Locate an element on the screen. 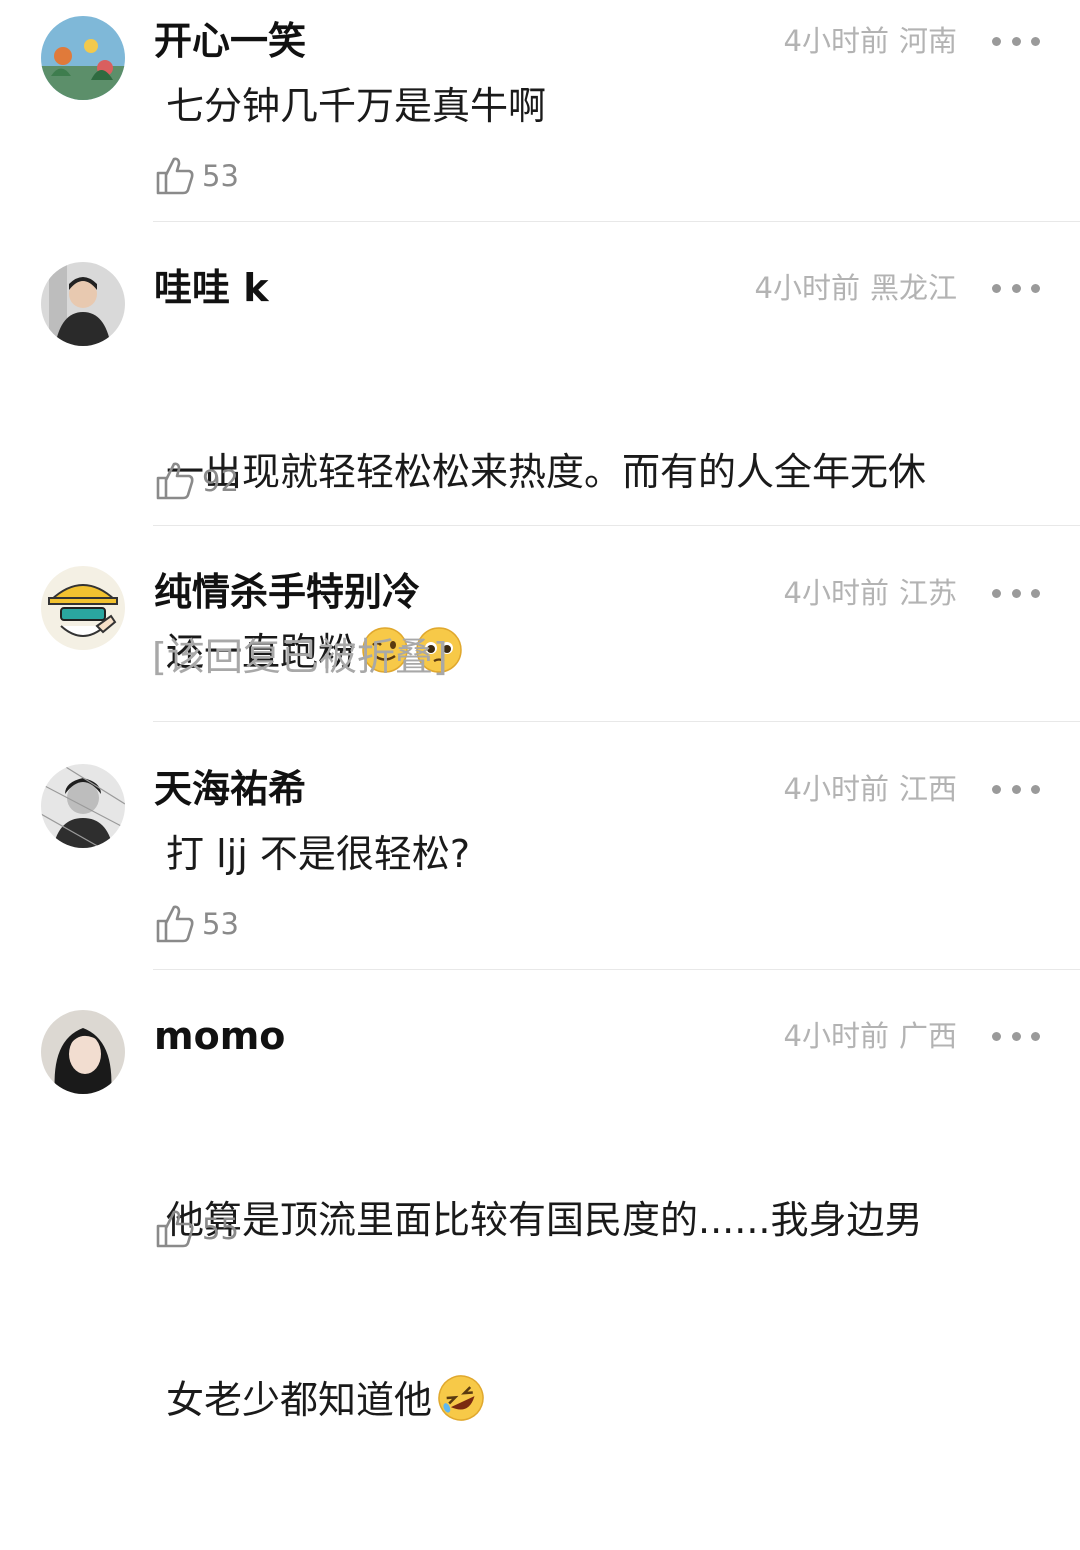 Image resolution: width=1080 pixels, height=1550 pixels. thumbs-up-icon is located at coordinates (175, 1229).